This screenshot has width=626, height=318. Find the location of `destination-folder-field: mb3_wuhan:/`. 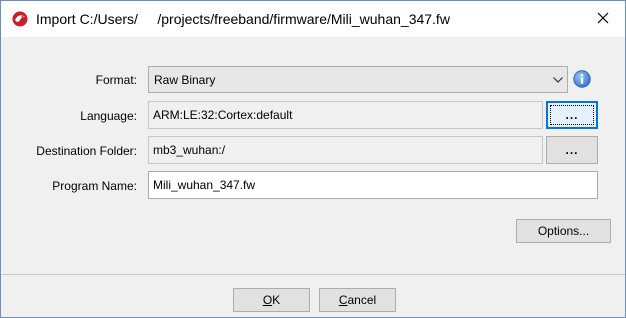

destination-folder-field: mb3_wuhan:/ is located at coordinates (345, 150).